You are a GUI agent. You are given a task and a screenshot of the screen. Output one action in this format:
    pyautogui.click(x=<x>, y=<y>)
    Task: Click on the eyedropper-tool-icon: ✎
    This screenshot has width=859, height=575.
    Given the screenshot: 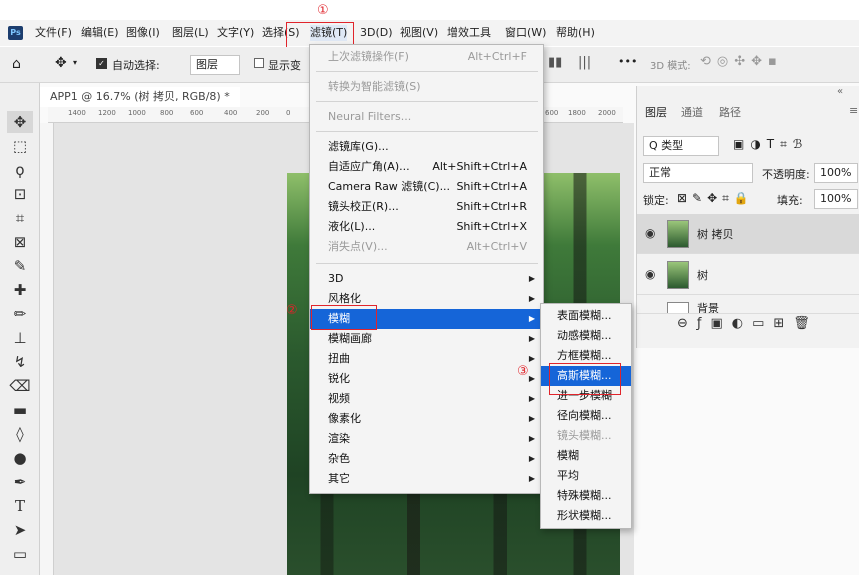 What is the action you would take?
    pyautogui.click(x=20, y=266)
    